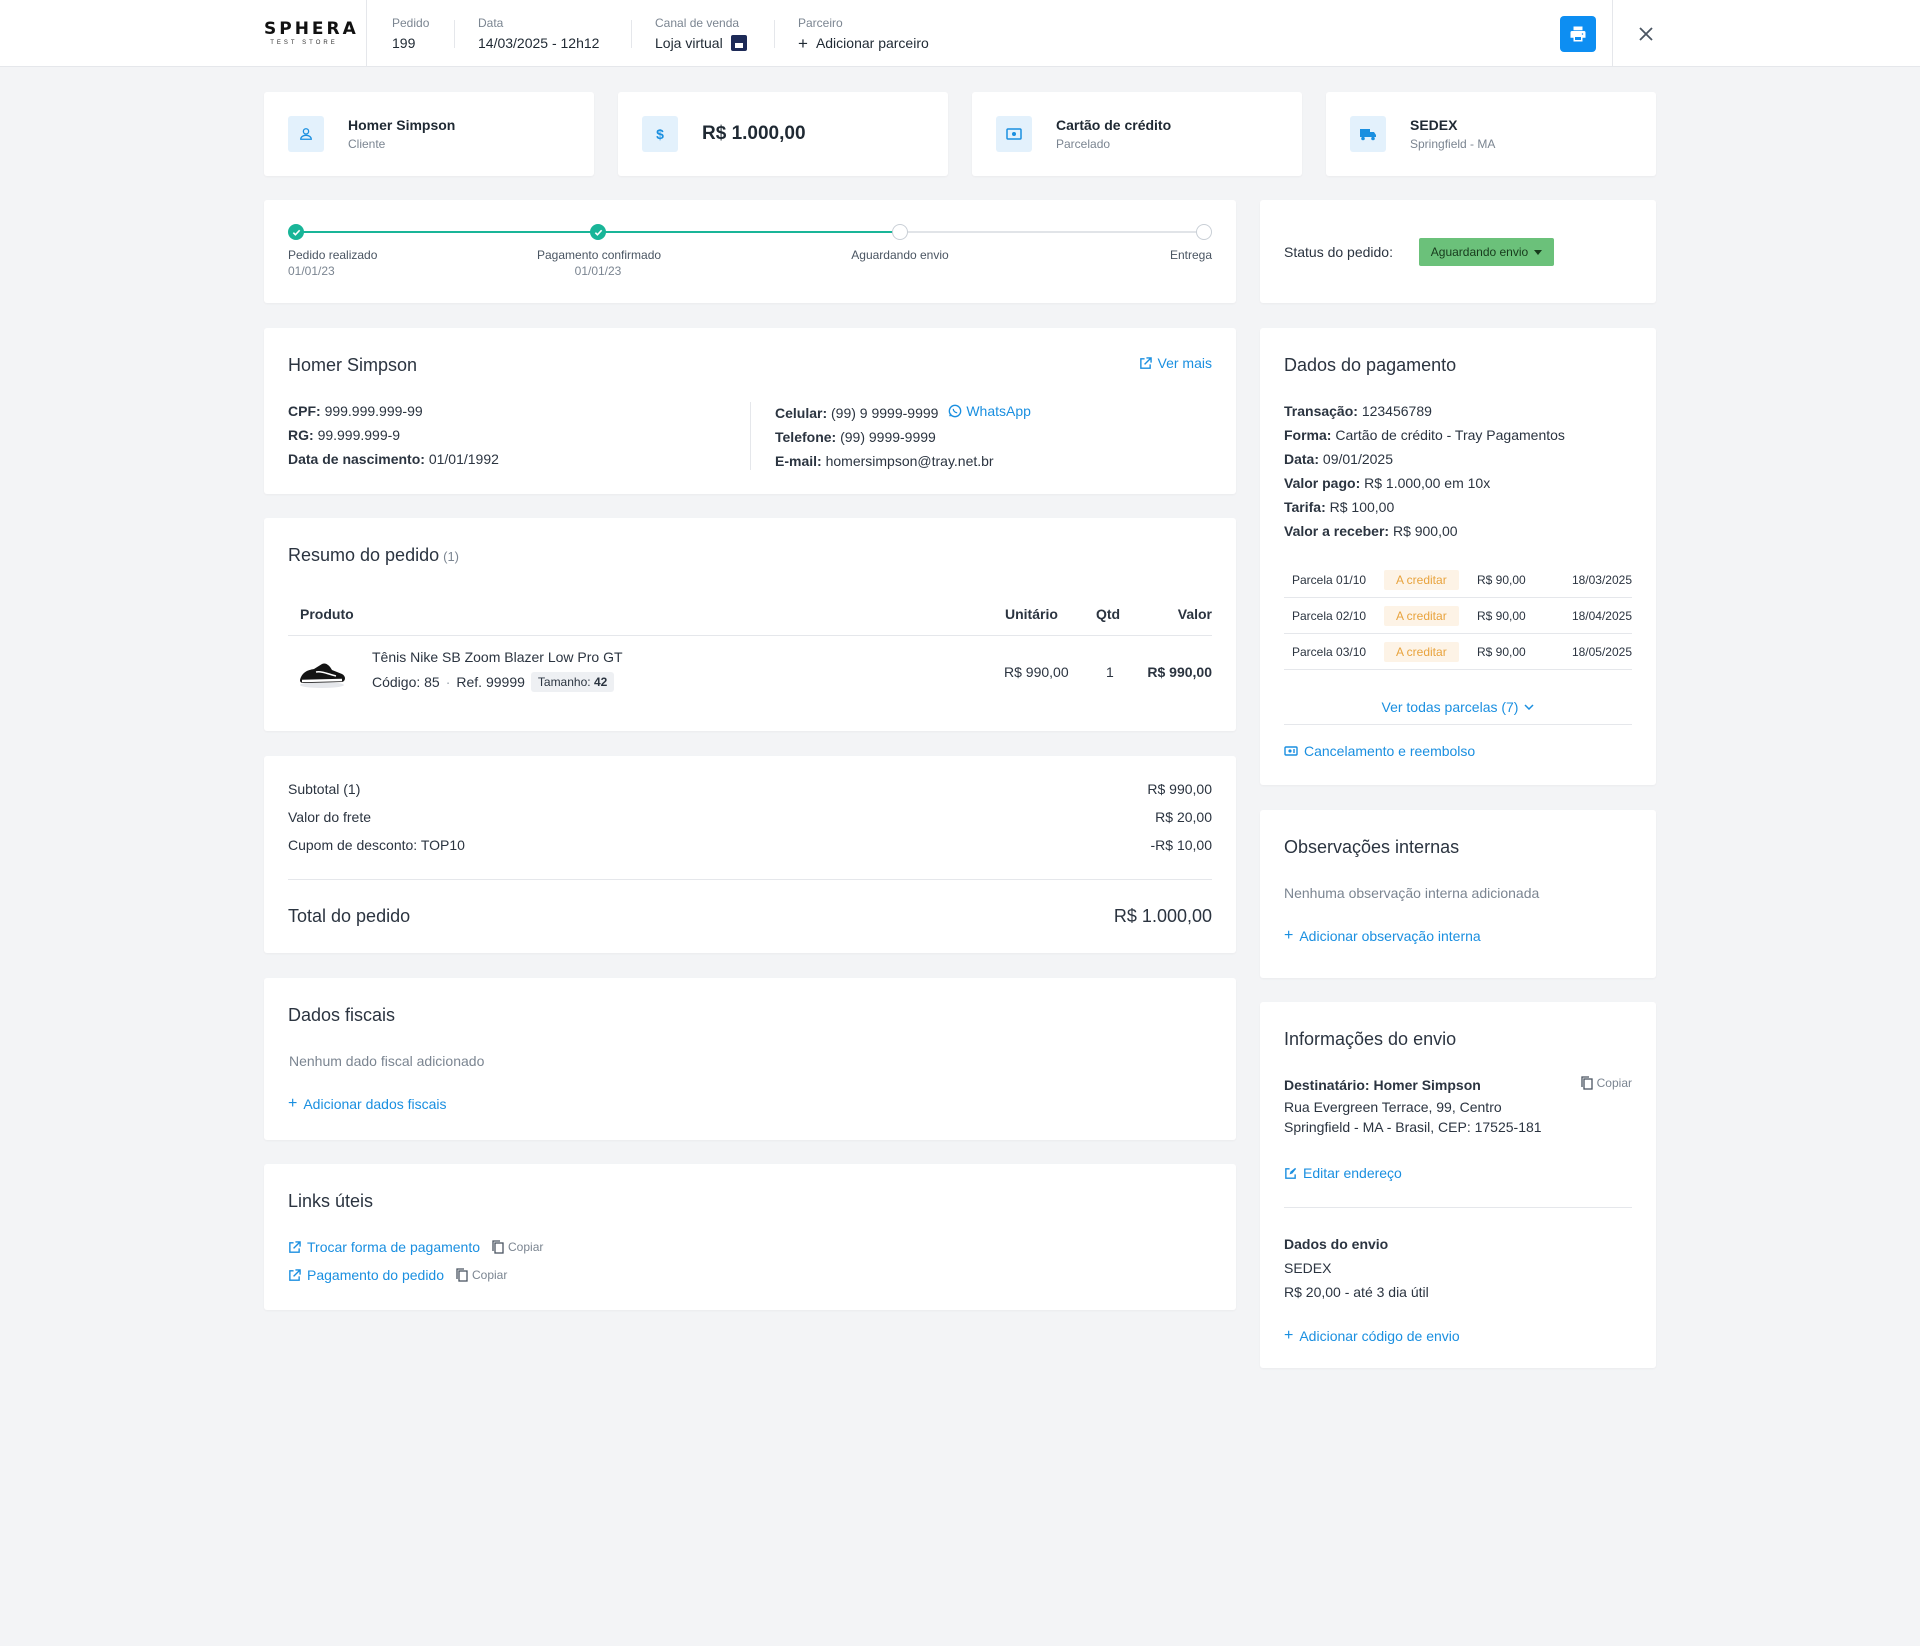  I want to click on store-logo: SPHERA TEST STORE, so click(311, 33).